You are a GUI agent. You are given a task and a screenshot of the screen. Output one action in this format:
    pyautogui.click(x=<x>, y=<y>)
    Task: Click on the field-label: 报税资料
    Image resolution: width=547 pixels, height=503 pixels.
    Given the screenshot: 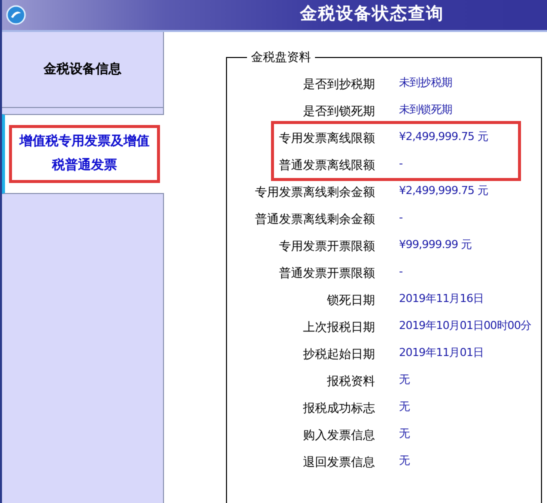 What is the action you would take?
    pyautogui.click(x=350, y=381)
    